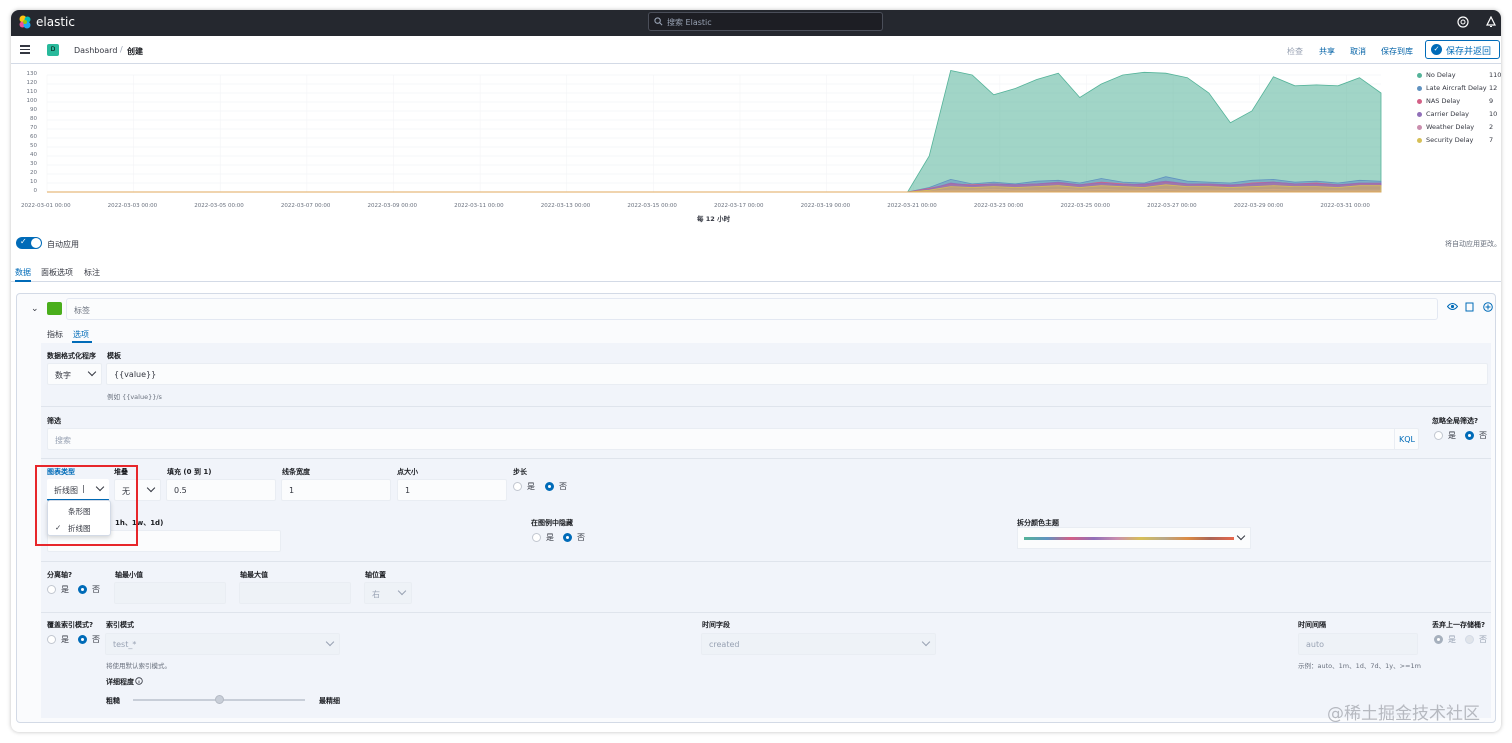 The width and height of the screenshot is (1512, 743). What do you see at coordinates (1445, 140) in the screenshot?
I see `legend-item: Security Delay` at bounding box center [1445, 140].